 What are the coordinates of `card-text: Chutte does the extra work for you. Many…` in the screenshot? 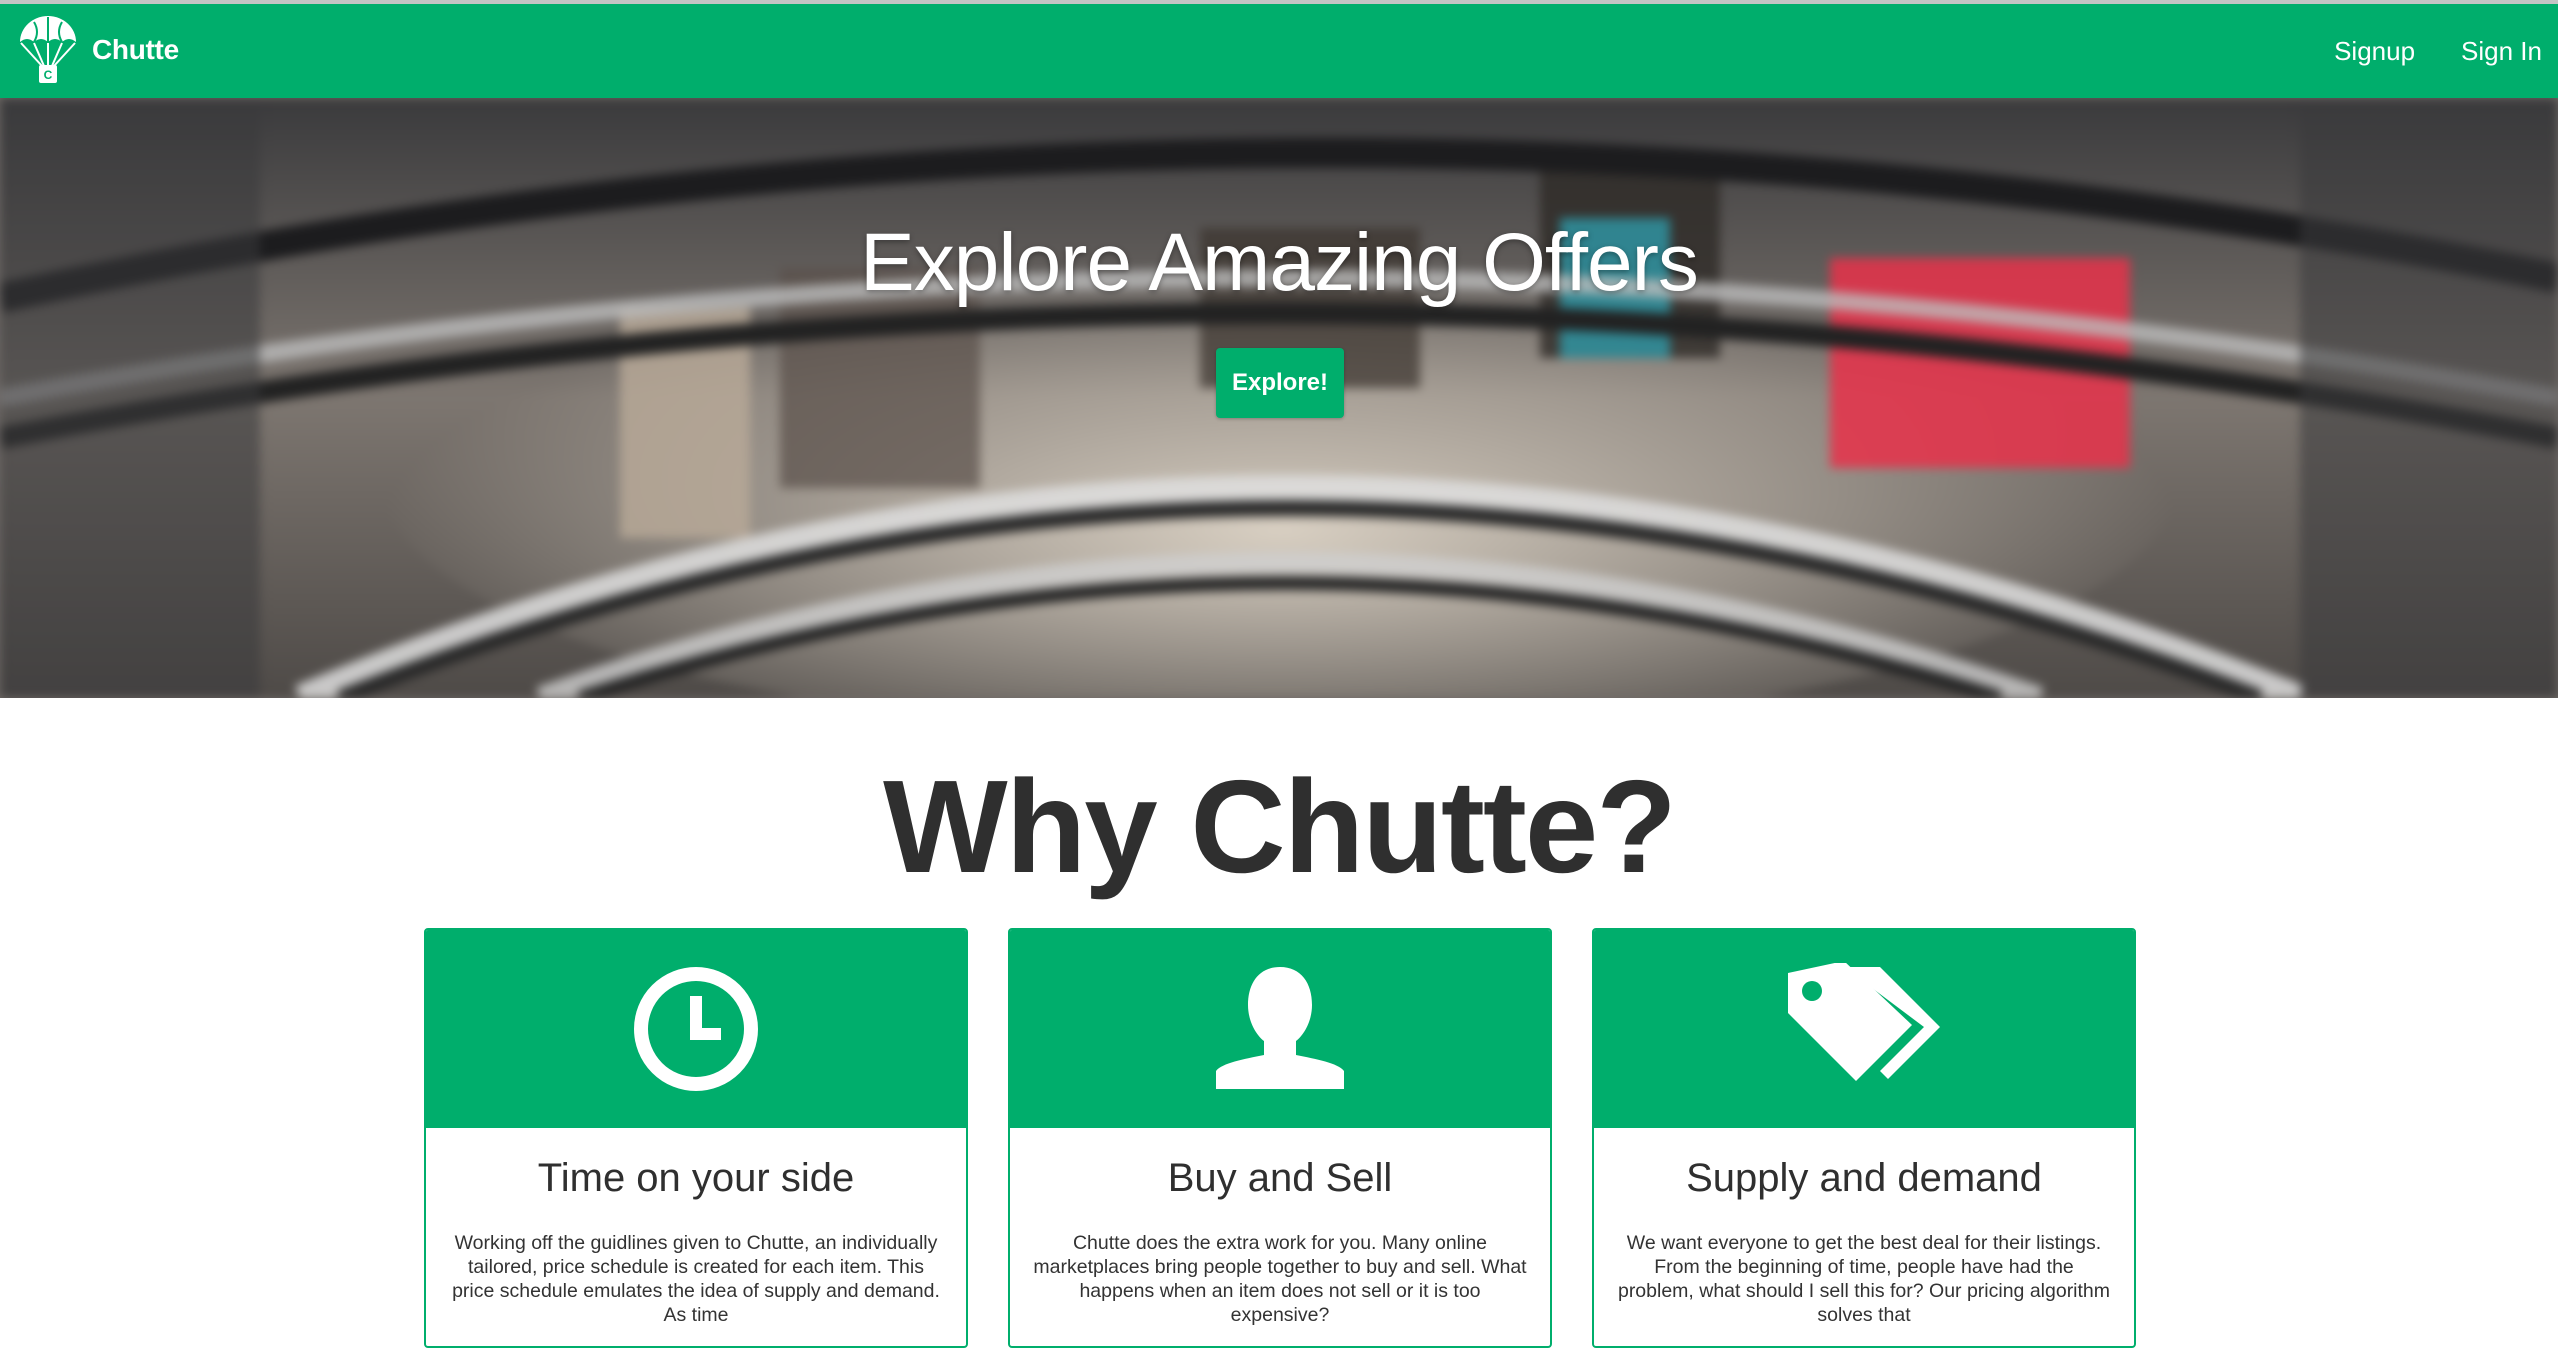 It's located at (1280, 1279).